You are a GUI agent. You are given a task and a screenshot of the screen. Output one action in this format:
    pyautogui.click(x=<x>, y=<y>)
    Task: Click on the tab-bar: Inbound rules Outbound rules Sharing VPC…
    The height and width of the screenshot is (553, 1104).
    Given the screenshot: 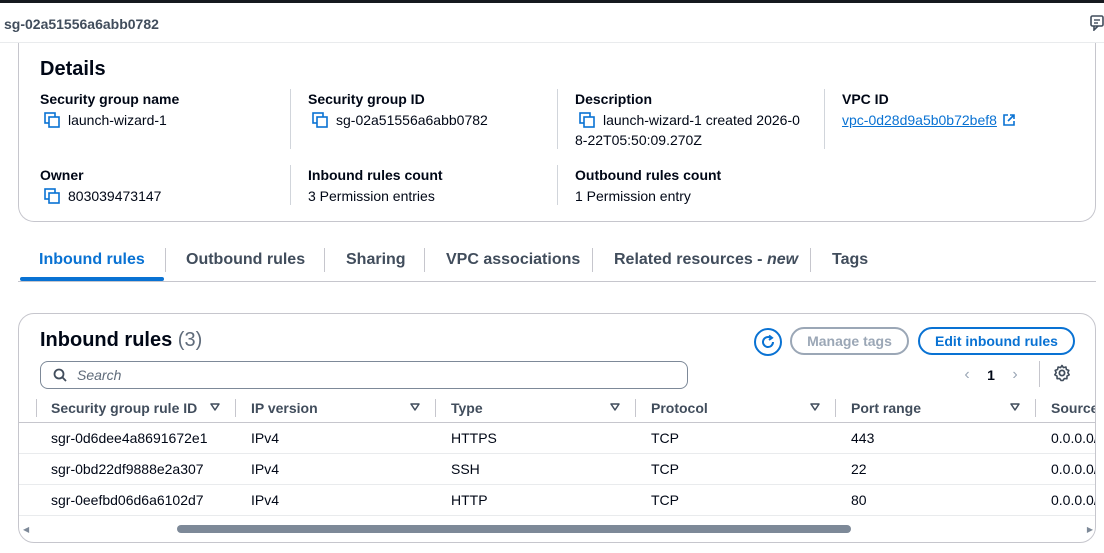 What is the action you would take?
    pyautogui.click(x=557, y=260)
    